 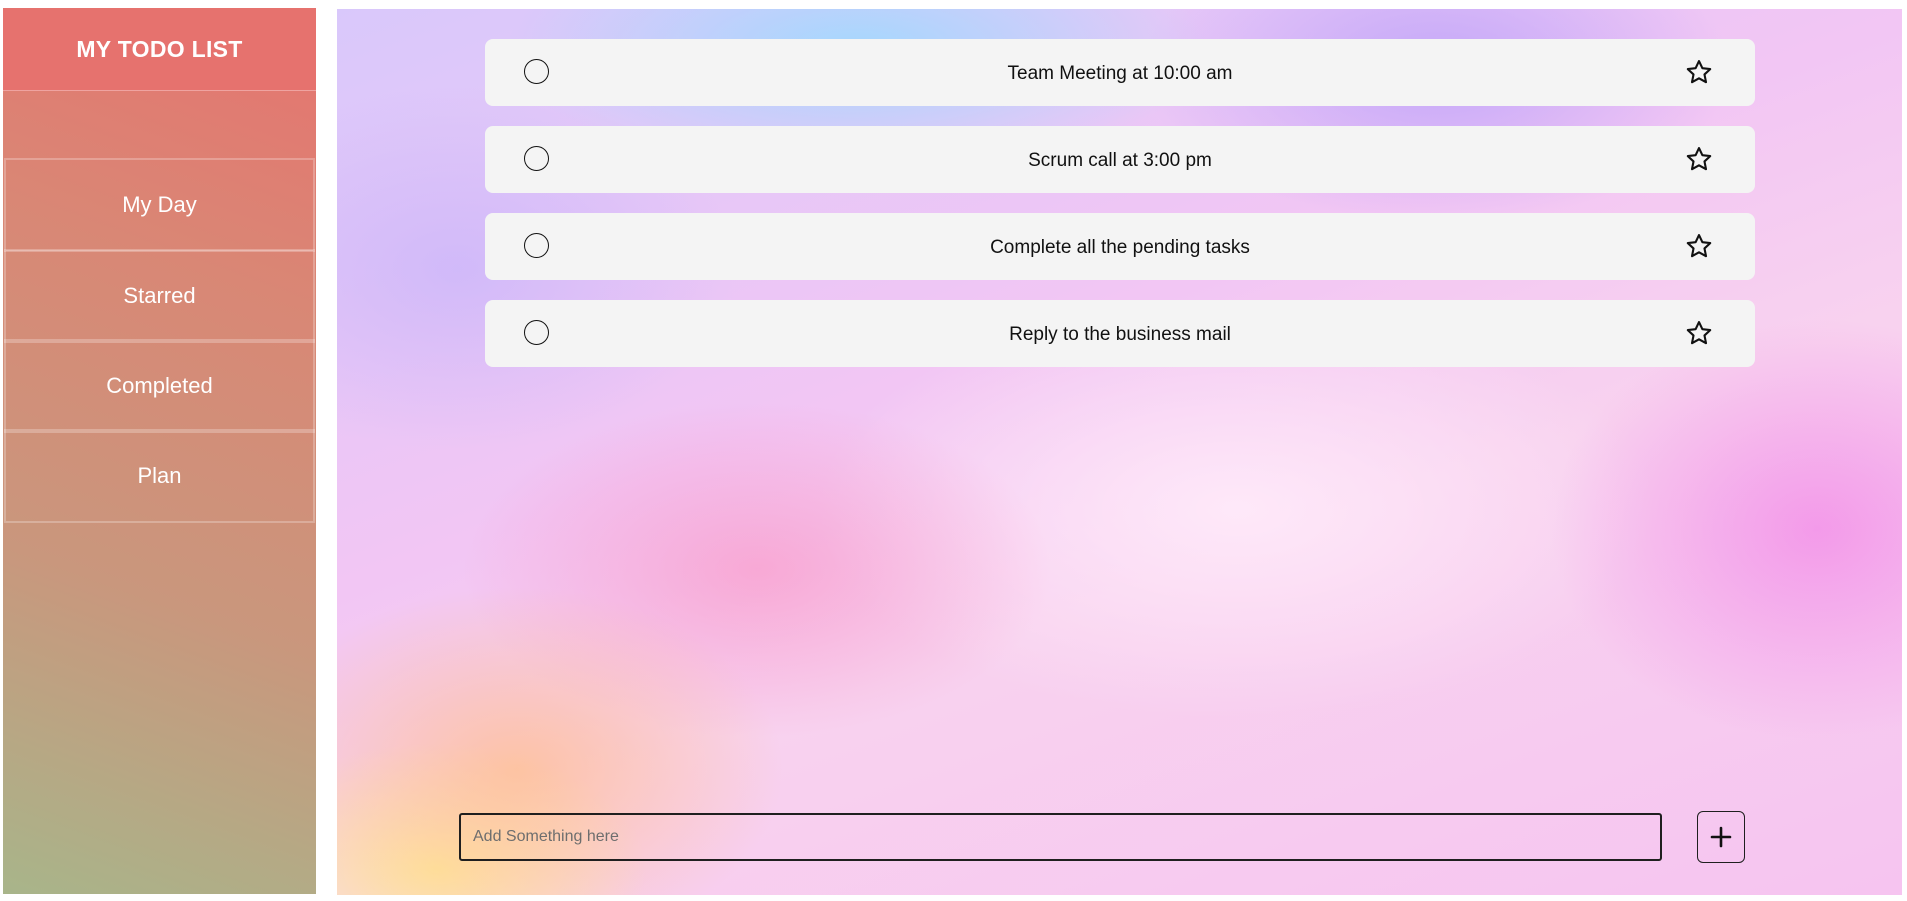 I want to click on sidebar-item-label: Completed, so click(x=159, y=385).